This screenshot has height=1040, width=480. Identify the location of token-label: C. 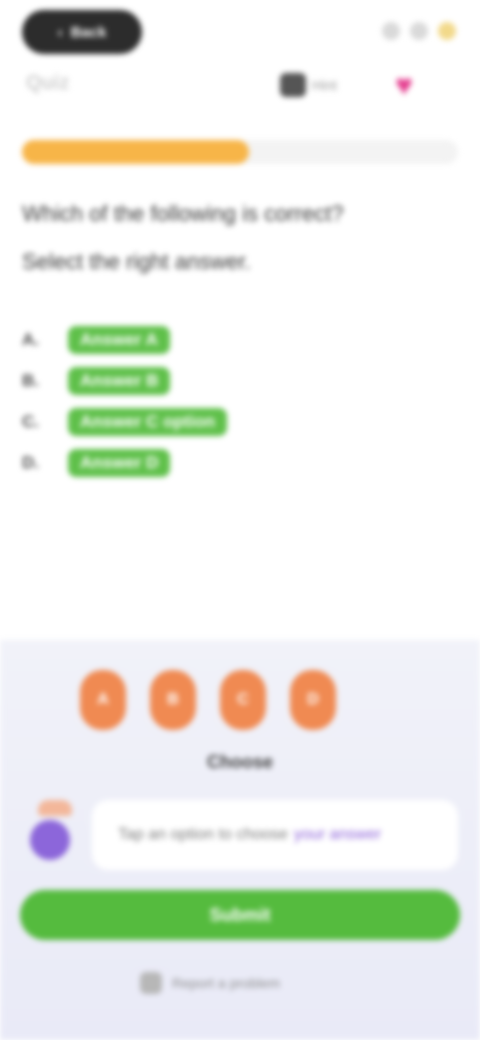
(243, 699).